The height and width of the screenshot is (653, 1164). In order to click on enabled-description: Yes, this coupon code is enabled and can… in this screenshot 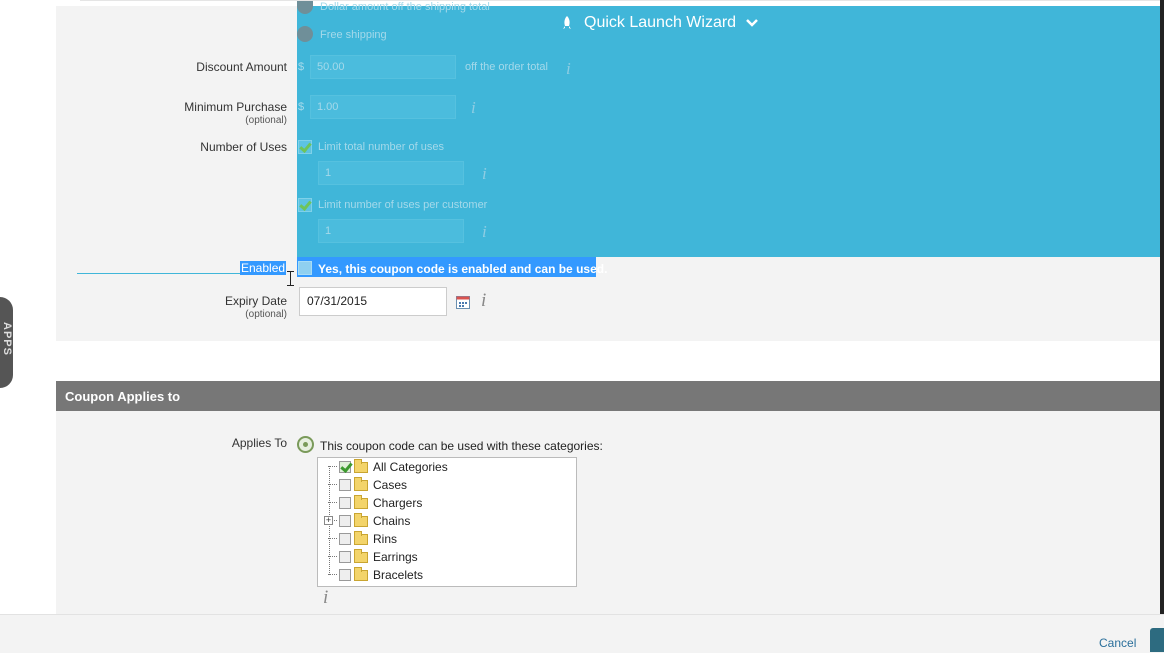, I will do `click(463, 269)`.